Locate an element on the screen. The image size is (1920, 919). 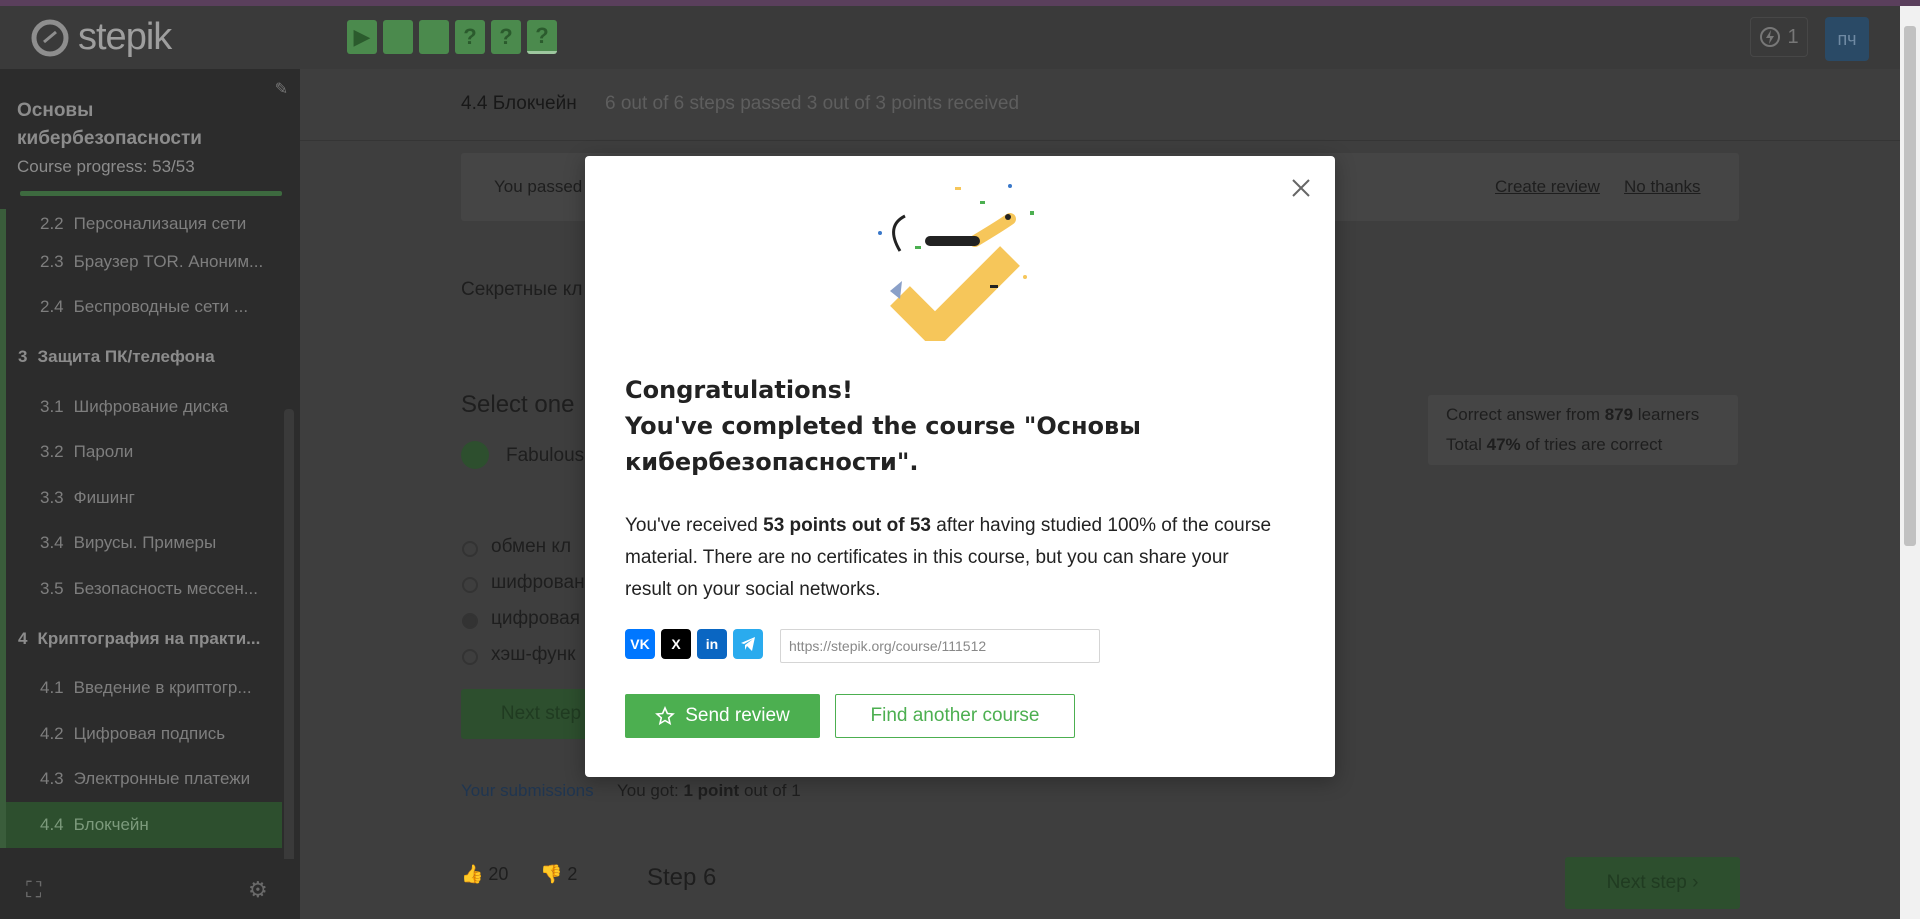
section-label: Защита ПК/телефона is located at coordinates (126, 356).